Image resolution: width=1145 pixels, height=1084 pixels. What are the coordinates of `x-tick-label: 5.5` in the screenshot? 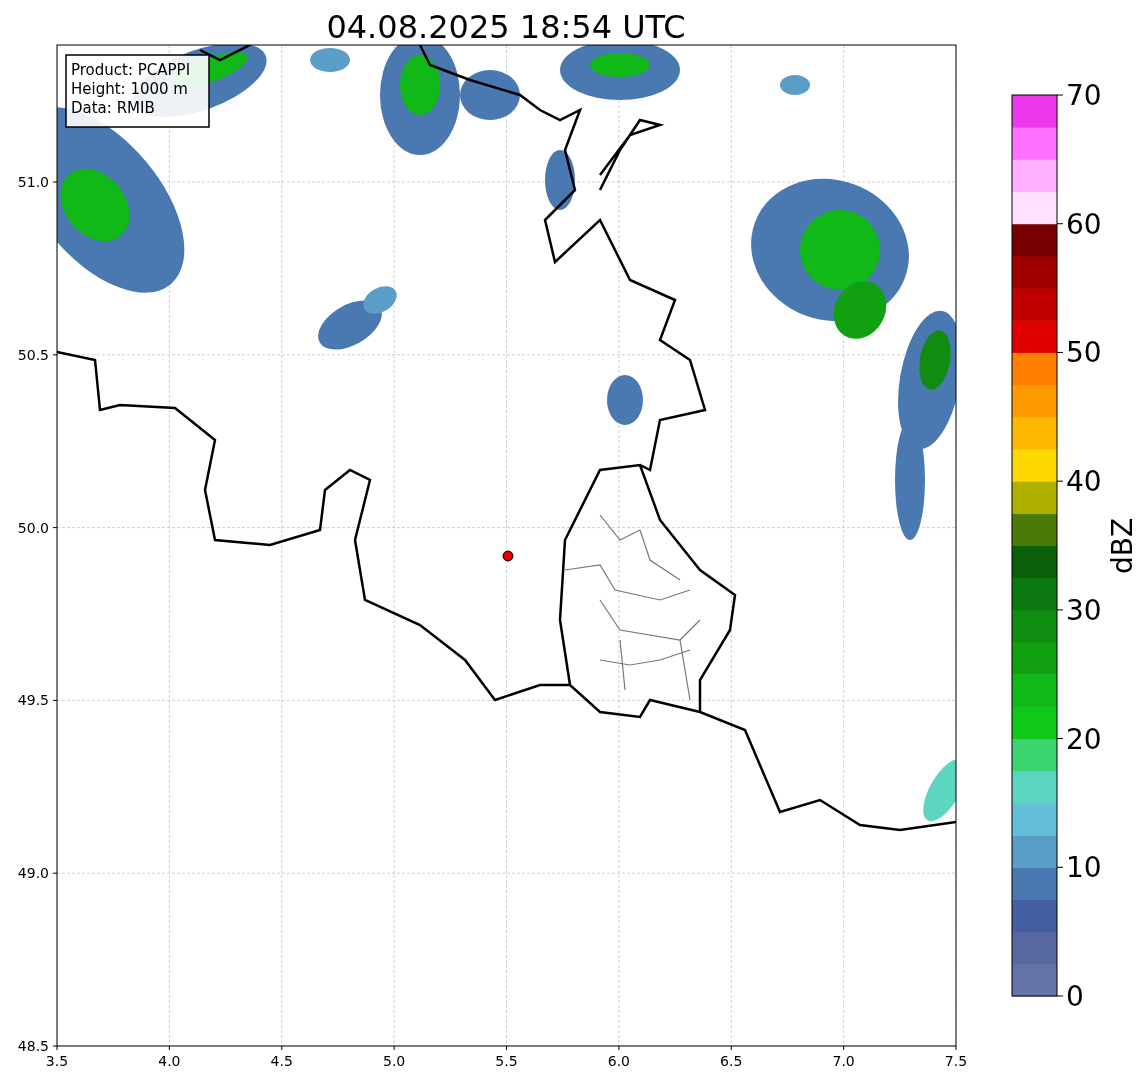 It's located at (506, 1061).